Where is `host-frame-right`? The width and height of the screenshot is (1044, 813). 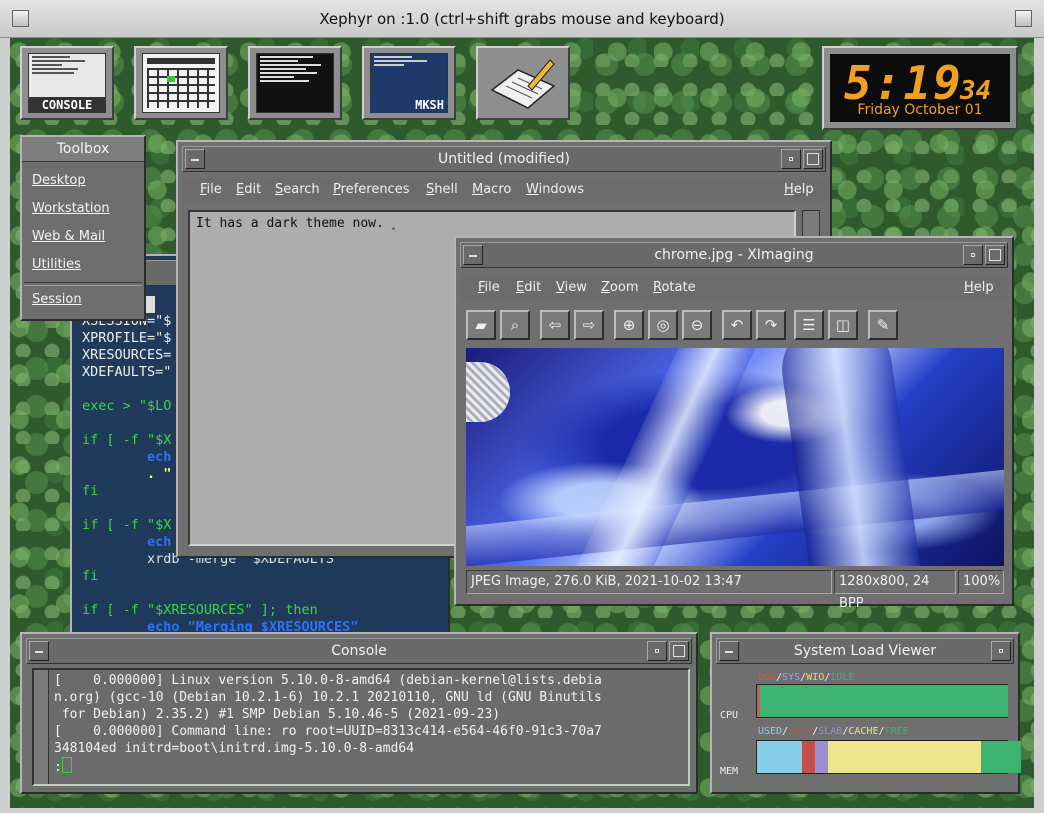 host-frame-right is located at coordinates (1039, 425).